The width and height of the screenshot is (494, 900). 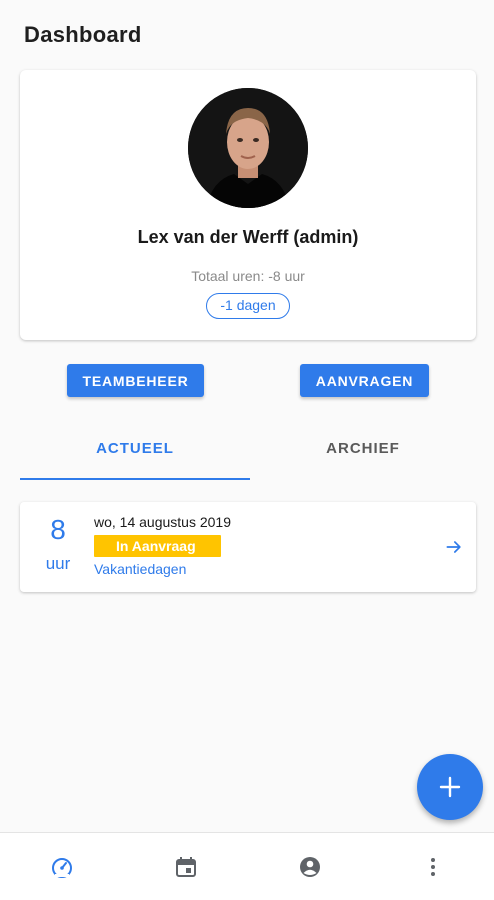 I want to click on tab-indicator, so click(x=135, y=479).